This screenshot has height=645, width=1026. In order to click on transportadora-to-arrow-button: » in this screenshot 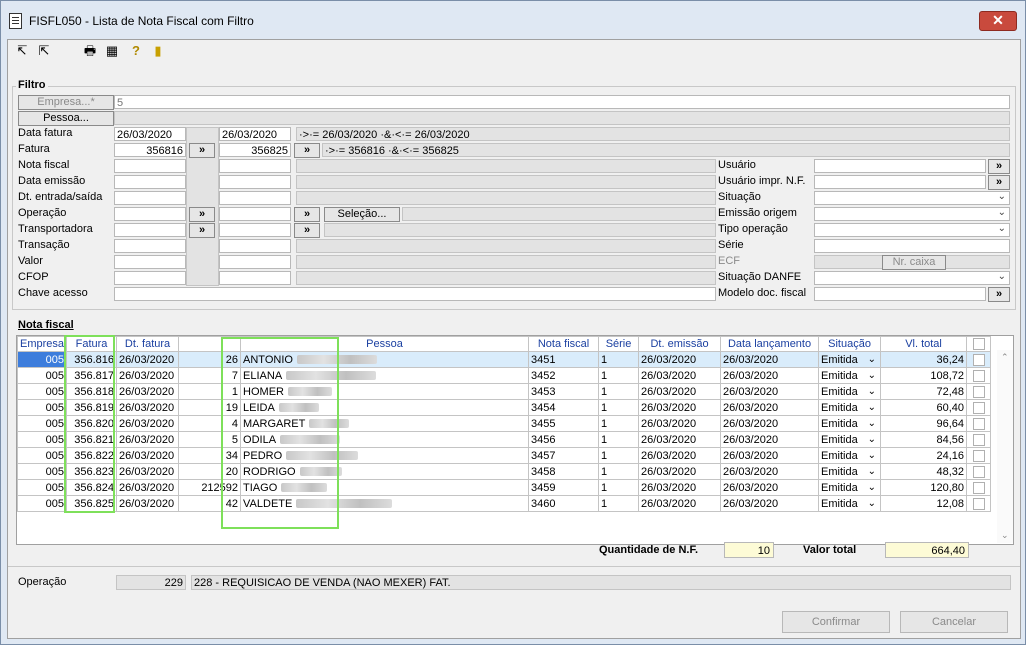, I will do `click(307, 230)`.